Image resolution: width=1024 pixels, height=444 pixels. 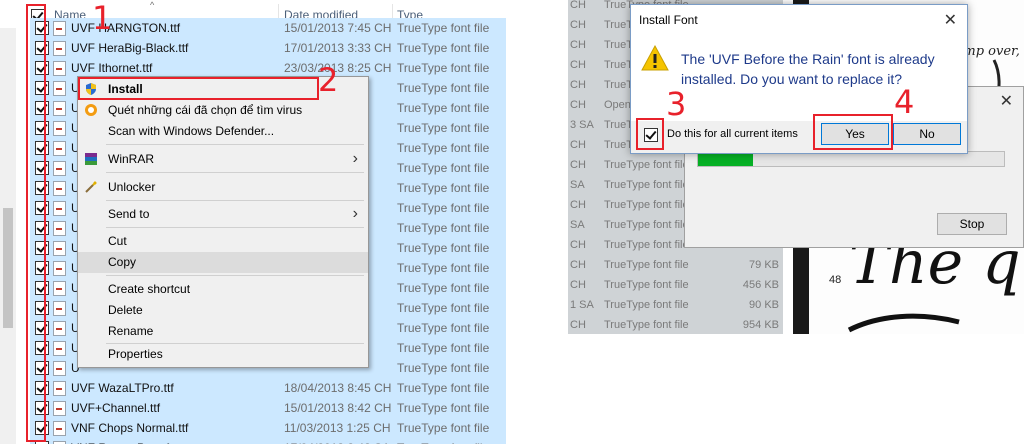 What do you see at coordinates (655, 59) in the screenshot?
I see `warning-icon` at bounding box center [655, 59].